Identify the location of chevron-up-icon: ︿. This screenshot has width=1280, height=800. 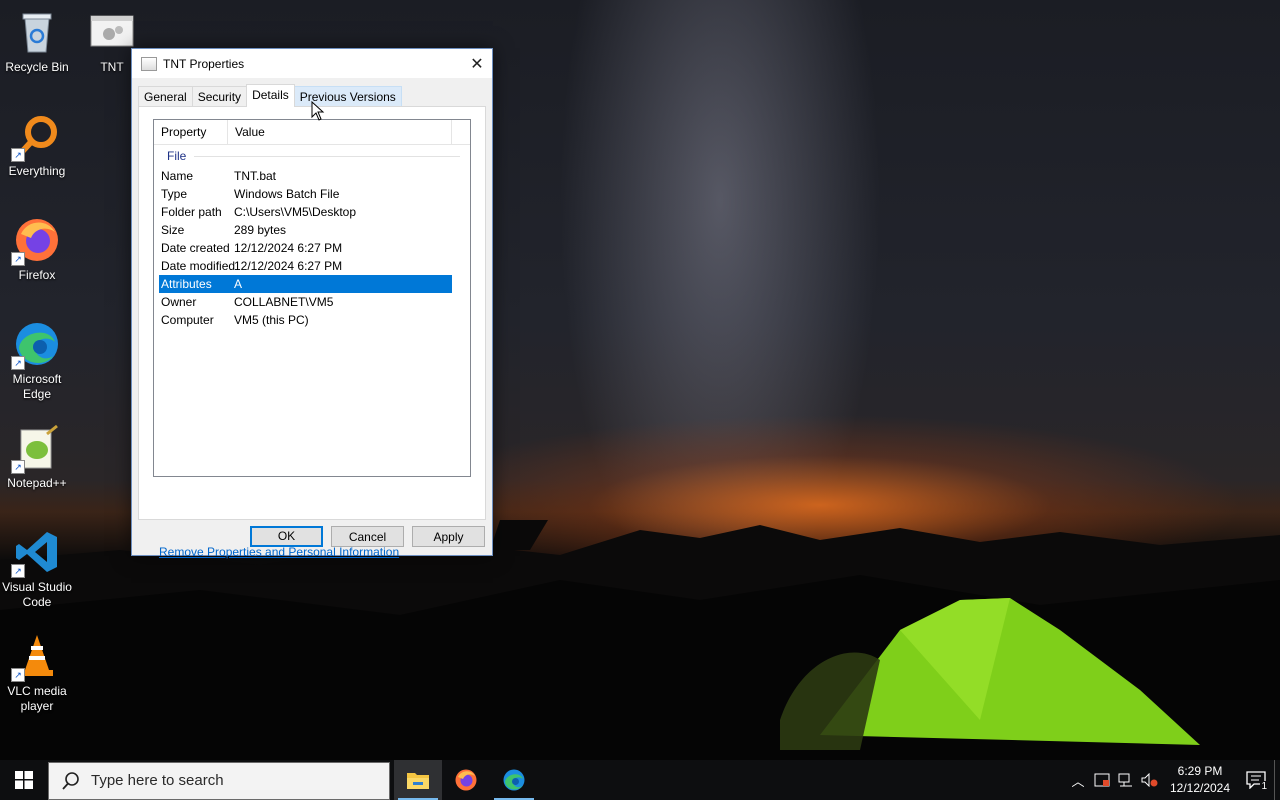
(1078, 781).